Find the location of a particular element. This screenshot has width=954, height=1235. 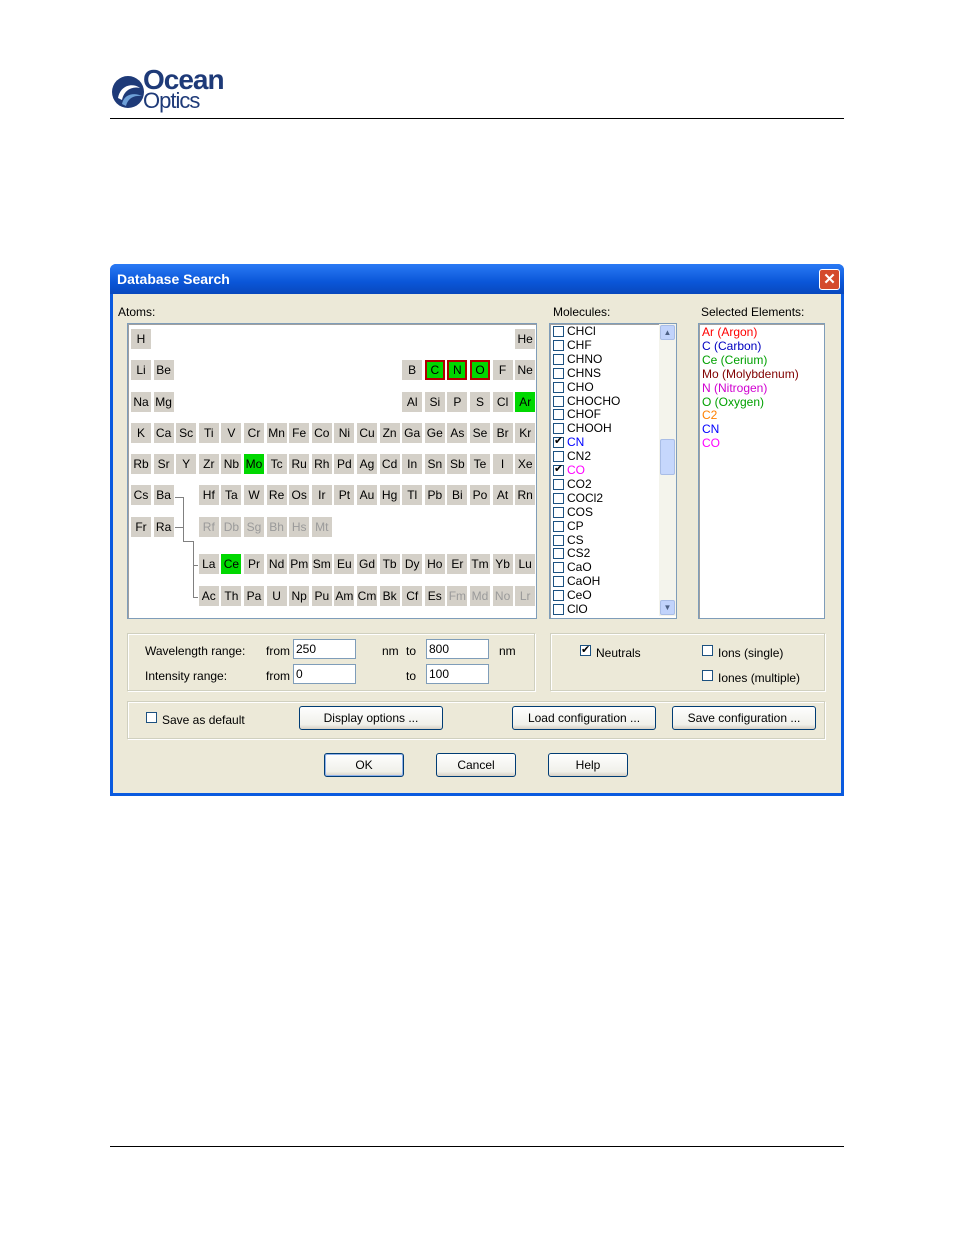

molecule-item: CHOCHO is located at coordinates (586, 401).